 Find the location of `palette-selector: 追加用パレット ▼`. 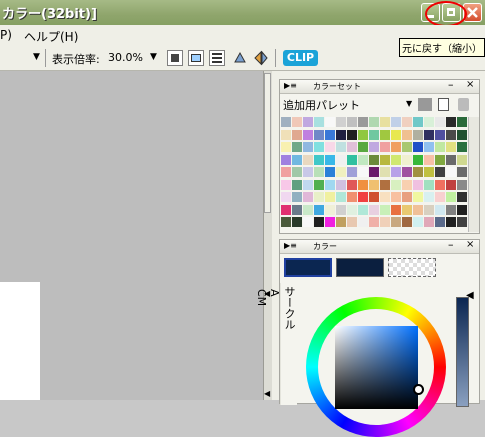

palette-selector: 追加用パレット ▼ is located at coordinates (348, 105).